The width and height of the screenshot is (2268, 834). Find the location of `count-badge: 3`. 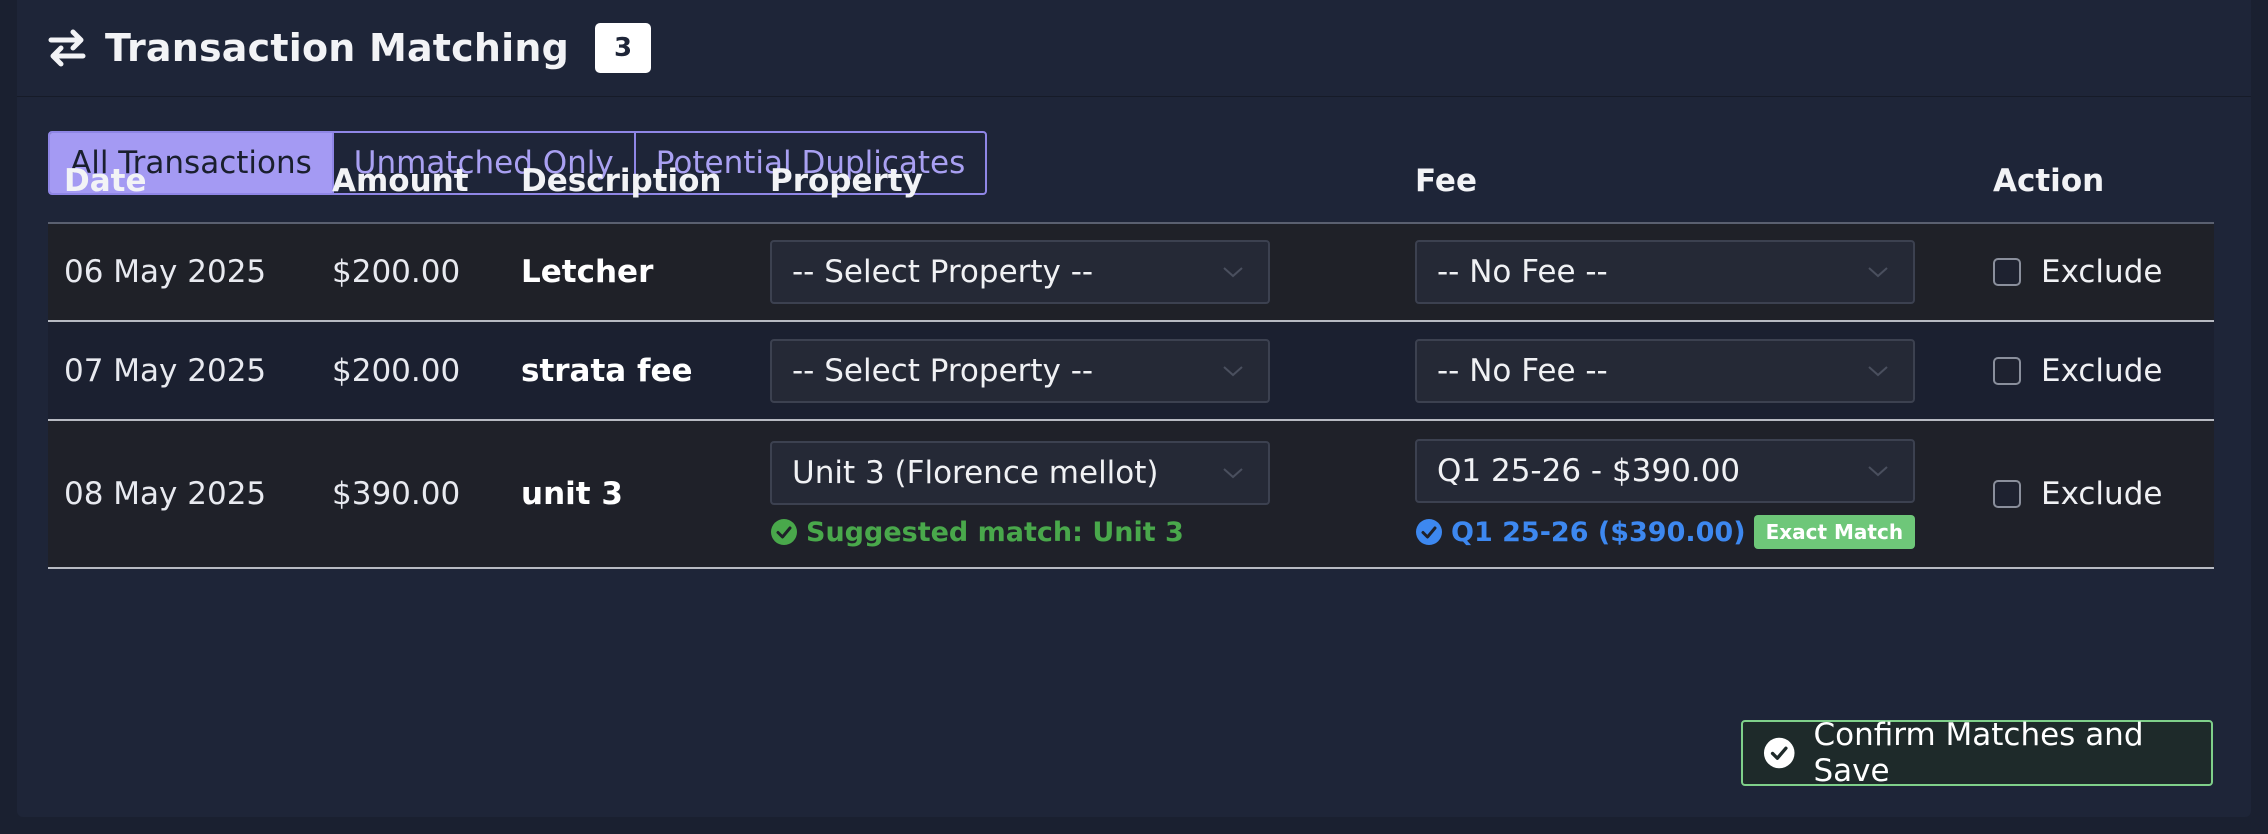

count-badge: 3 is located at coordinates (623, 48).